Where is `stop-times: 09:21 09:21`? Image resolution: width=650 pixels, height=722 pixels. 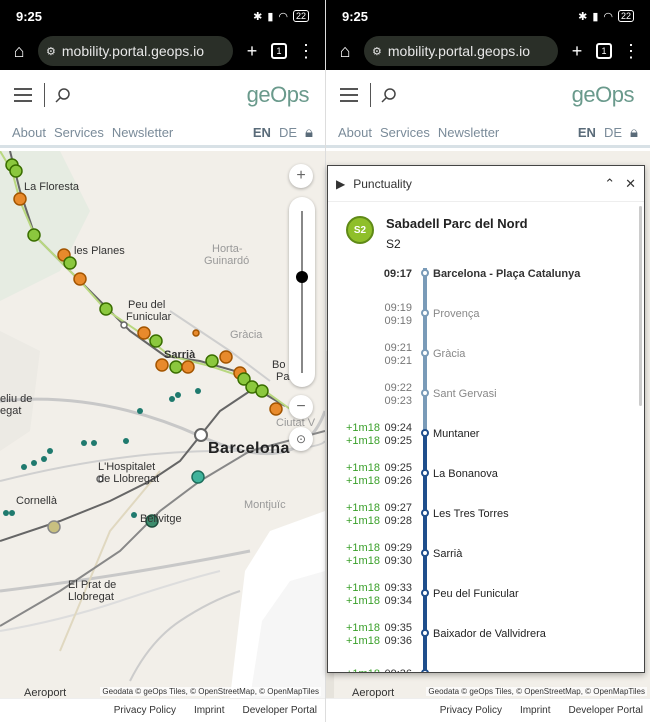
stop-times: 09:21 09:21 is located at coordinates (397, 355).